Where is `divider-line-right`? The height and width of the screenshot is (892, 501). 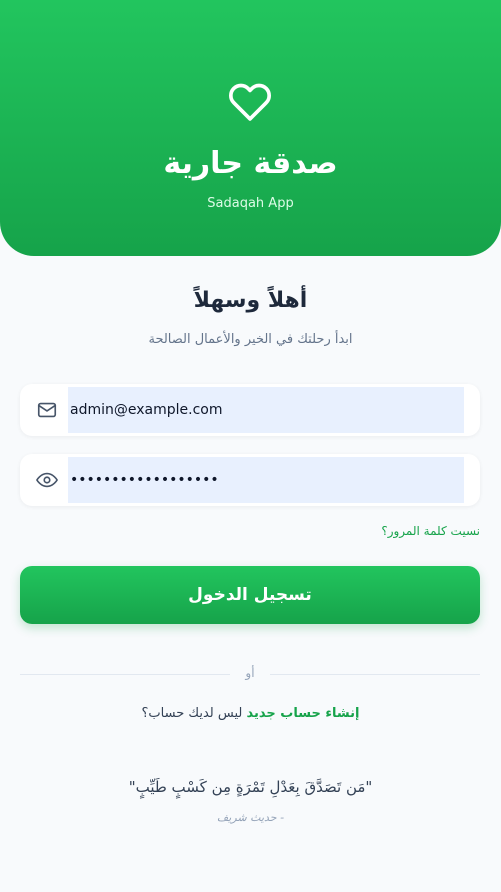
divider-line-right is located at coordinates (375, 674).